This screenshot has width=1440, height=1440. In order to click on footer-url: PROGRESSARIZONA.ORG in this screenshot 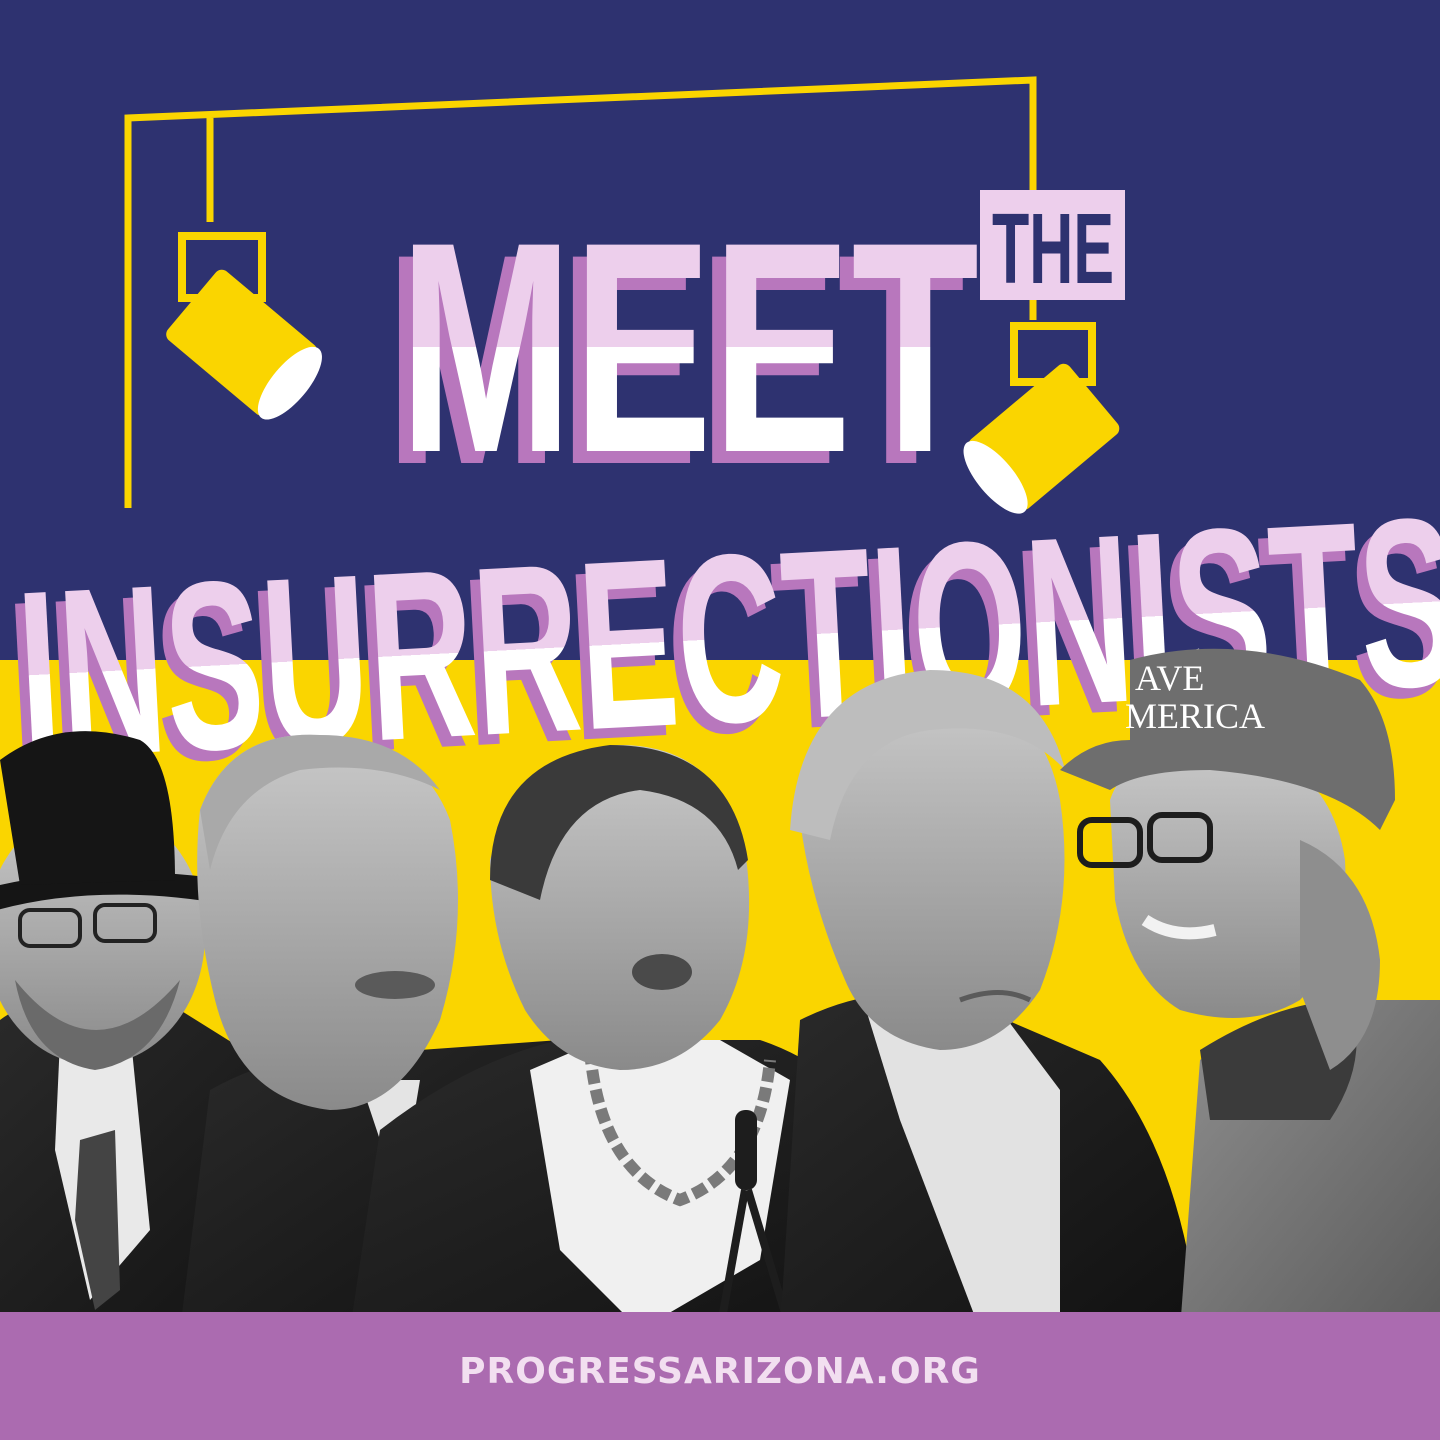, I will do `click(720, 1371)`.